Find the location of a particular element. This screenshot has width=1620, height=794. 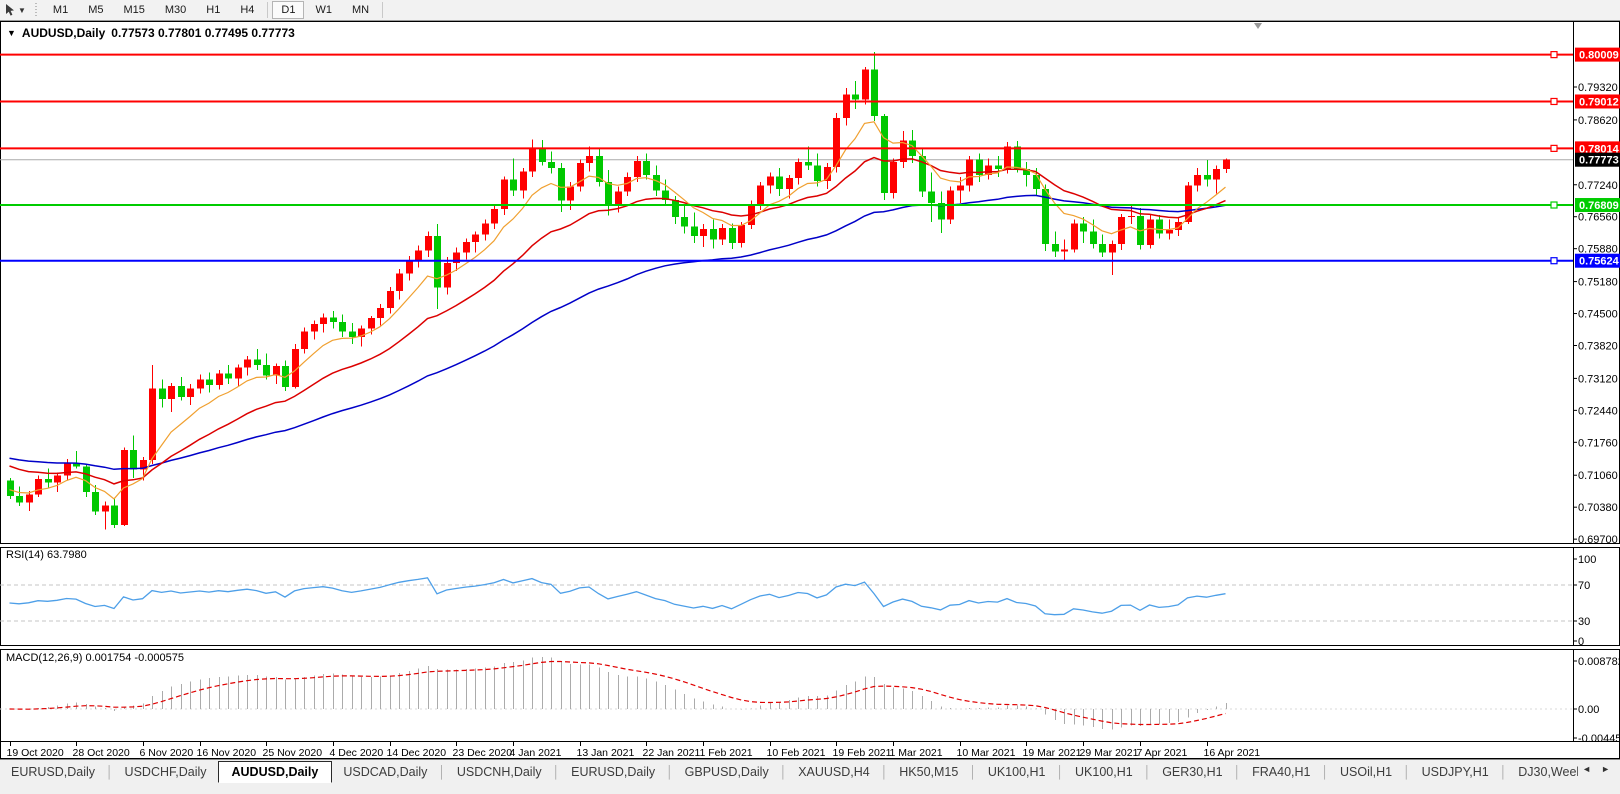

axis-label-0.80009: 0.80009 is located at coordinates (1597, 54).